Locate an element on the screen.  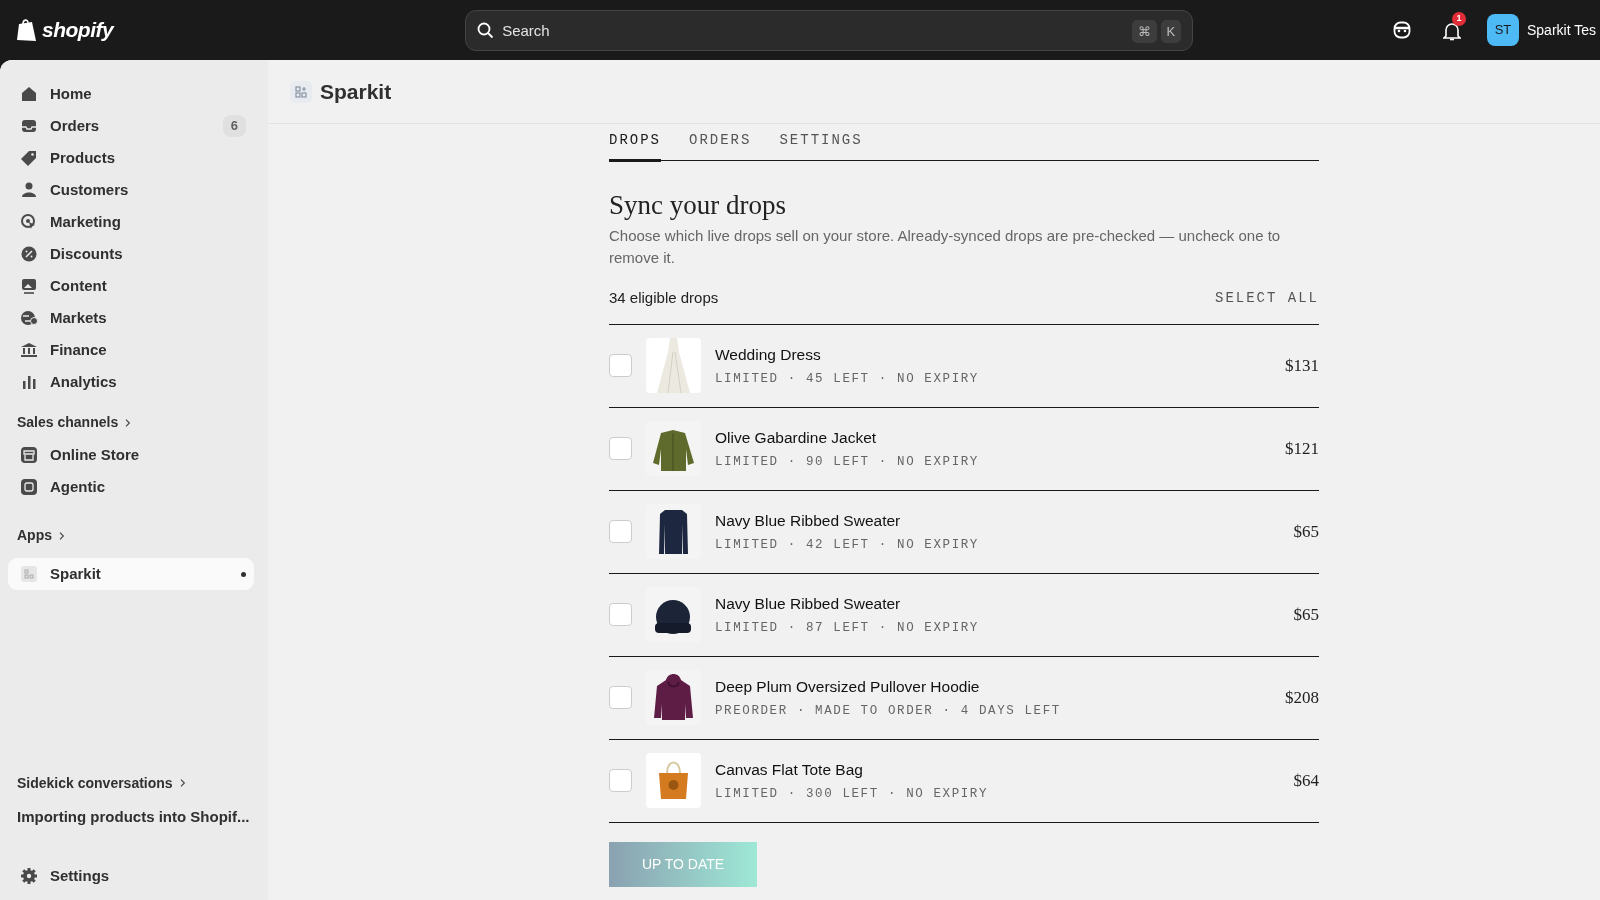
bar-chart-icon is located at coordinates (29, 382).